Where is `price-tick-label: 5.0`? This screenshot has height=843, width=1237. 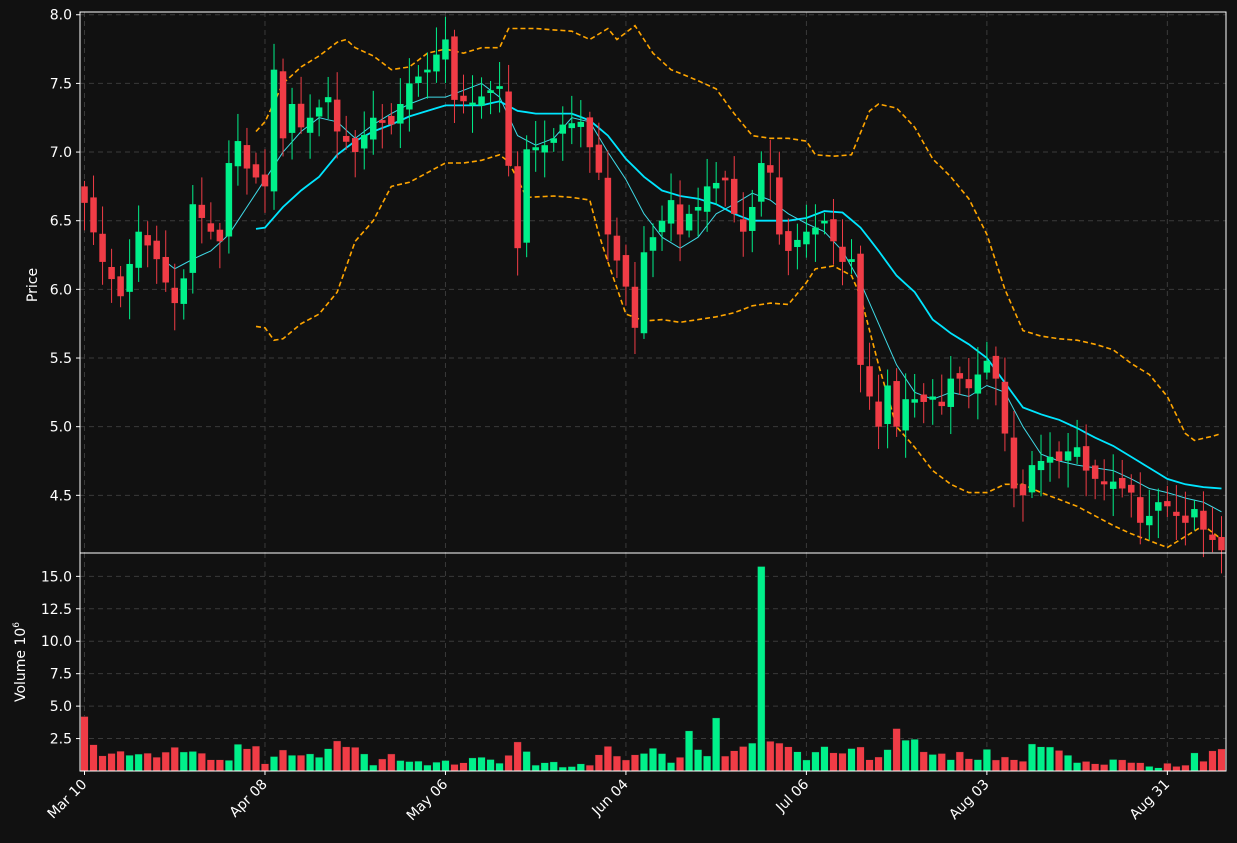 price-tick-label: 5.0 is located at coordinates (61, 428).